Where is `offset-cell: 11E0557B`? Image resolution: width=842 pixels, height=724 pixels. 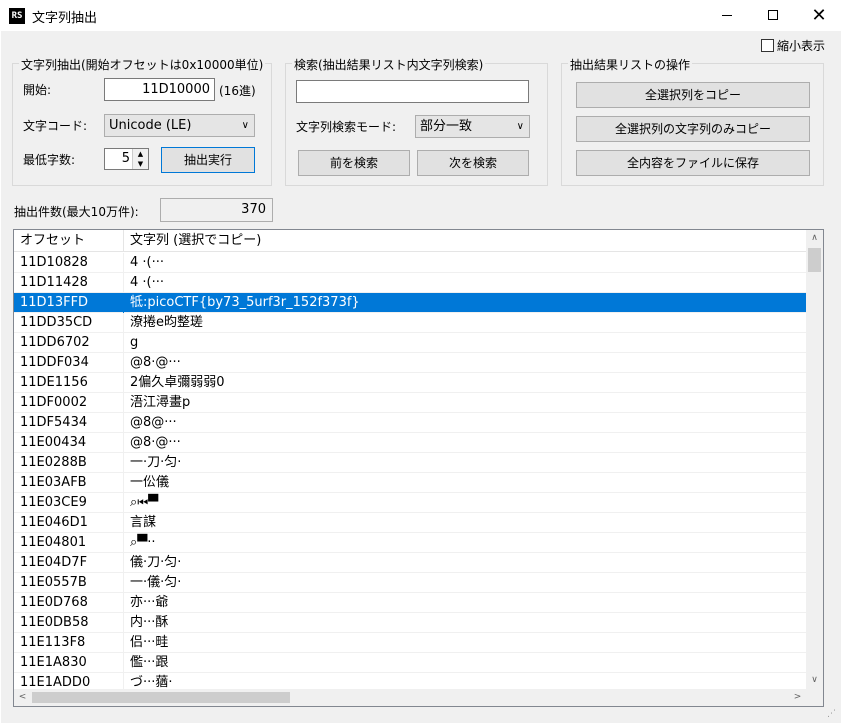 offset-cell: 11E0557B is located at coordinates (69, 583).